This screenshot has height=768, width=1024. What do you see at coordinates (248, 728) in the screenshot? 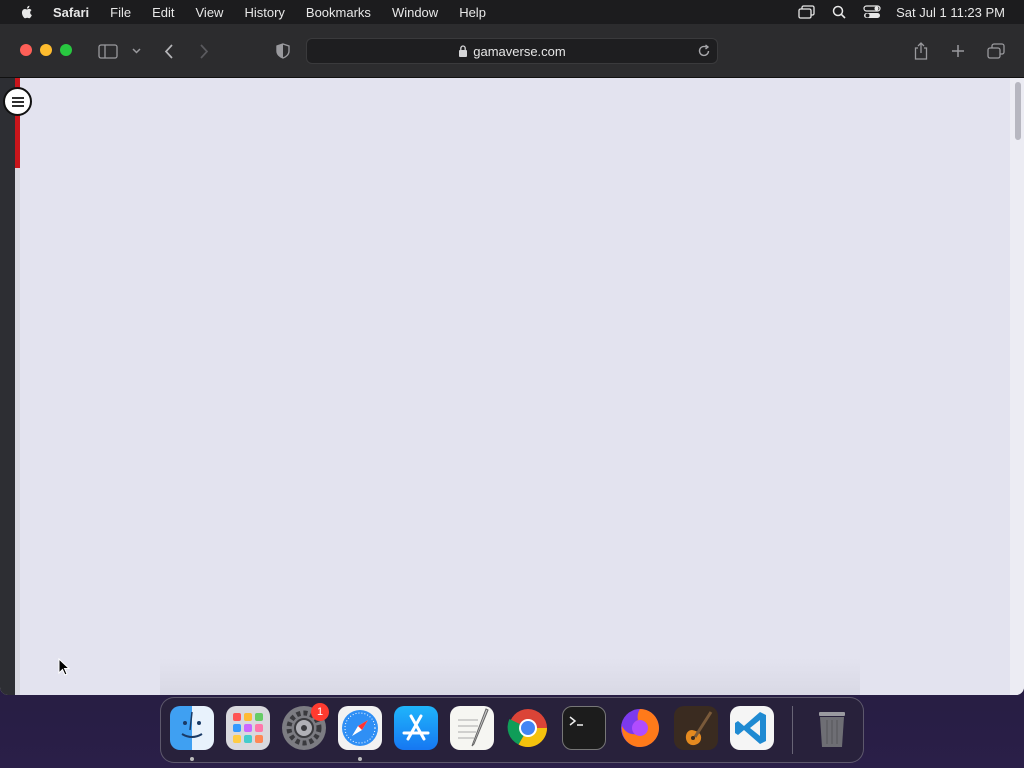
I see `launchpad-icon` at bounding box center [248, 728].